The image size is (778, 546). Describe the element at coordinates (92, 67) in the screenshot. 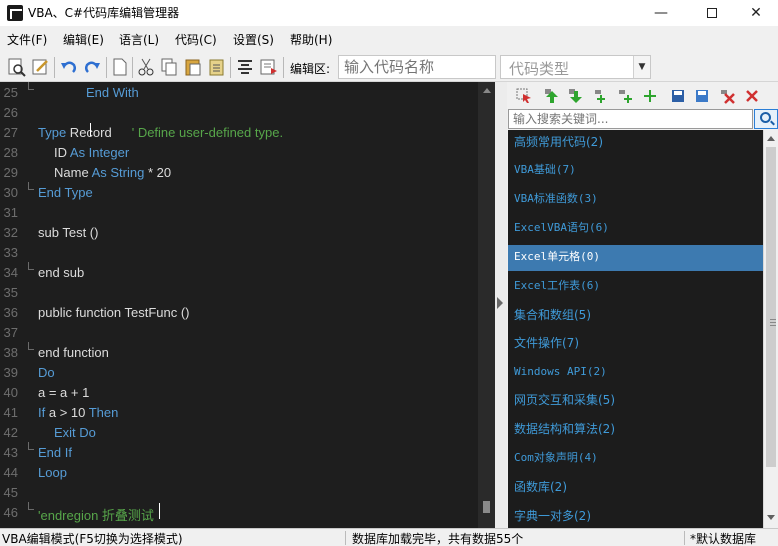

I see `redo-button` at that location.